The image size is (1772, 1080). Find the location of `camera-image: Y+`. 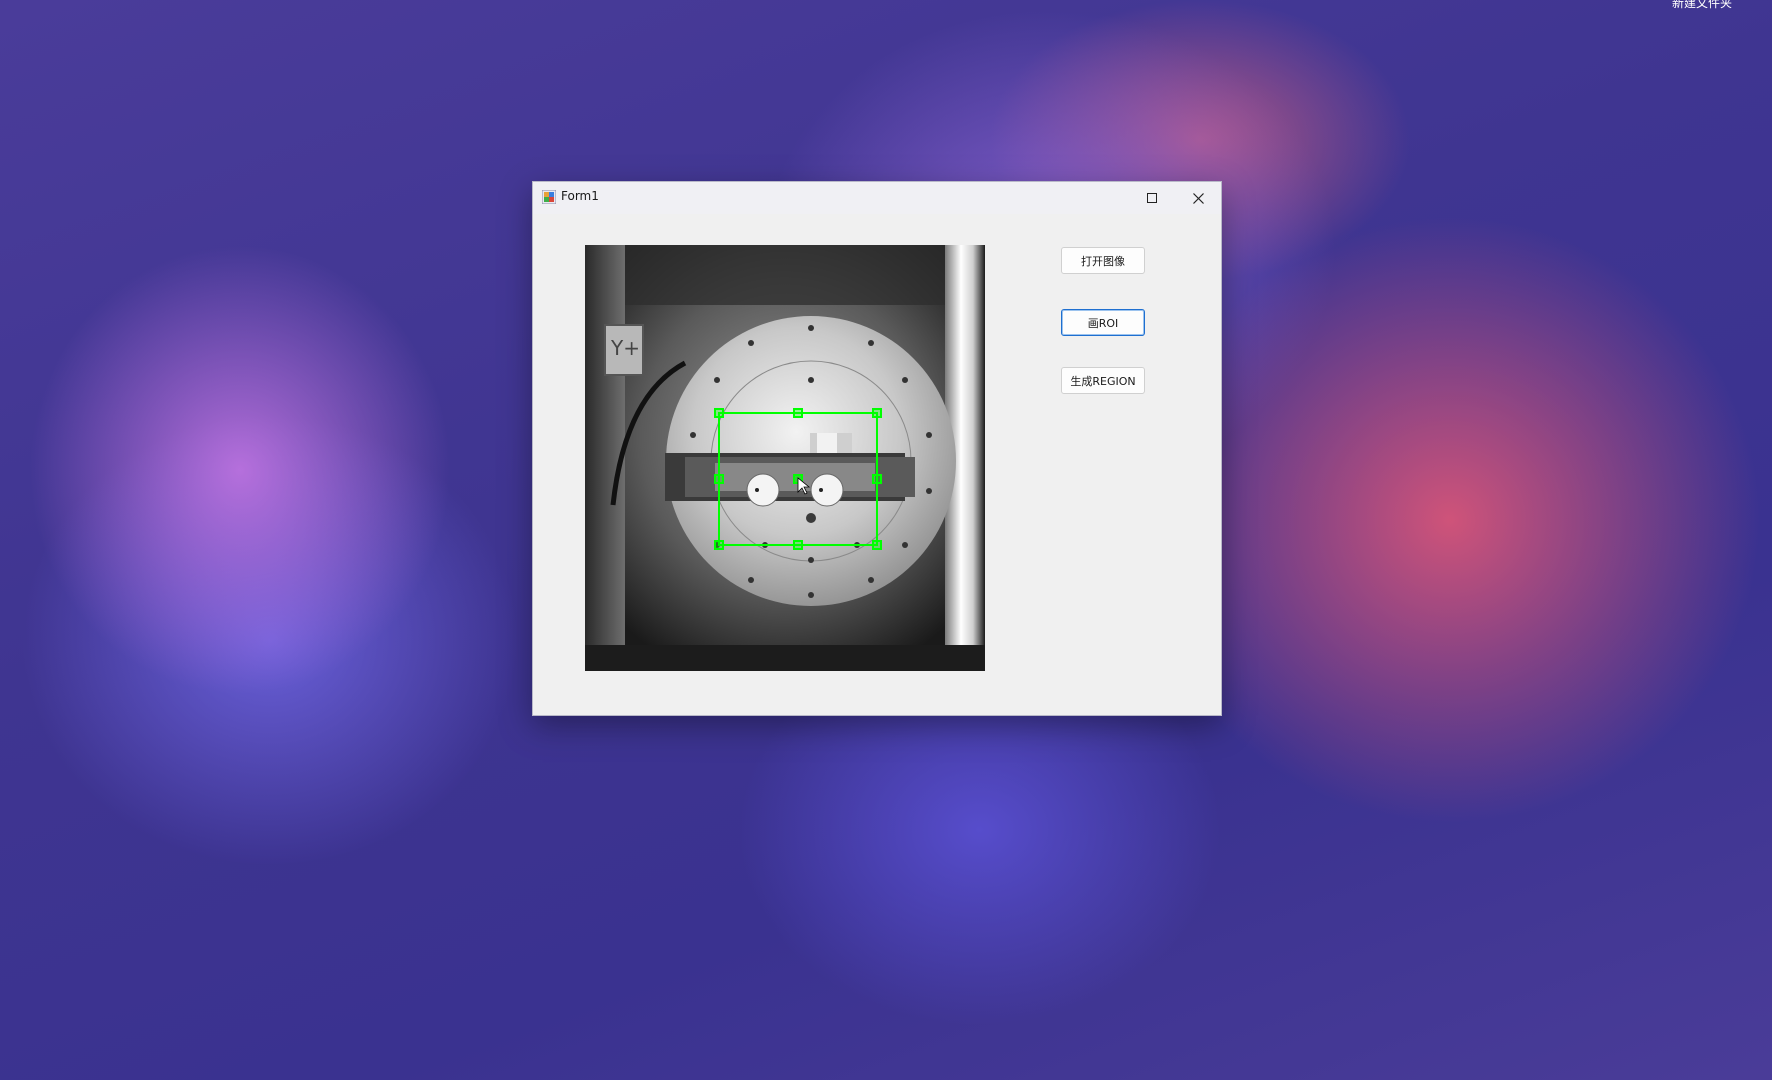

camera-image: Y+ is located at coordinates (785, 458).